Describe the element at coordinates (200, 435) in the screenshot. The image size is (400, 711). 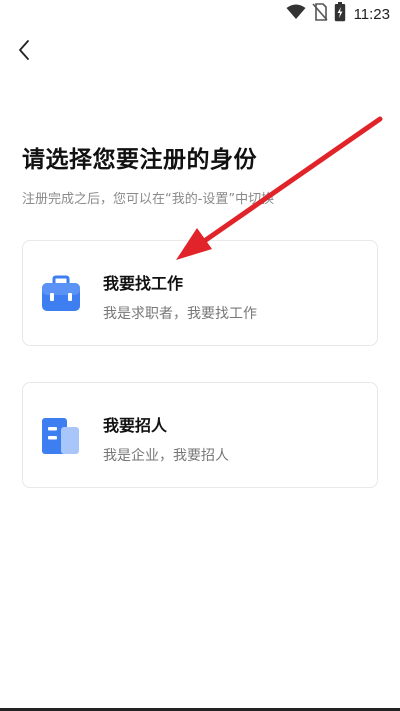
I see `employer-option-card: 我要招人 我是企业，我要招人` at that location.